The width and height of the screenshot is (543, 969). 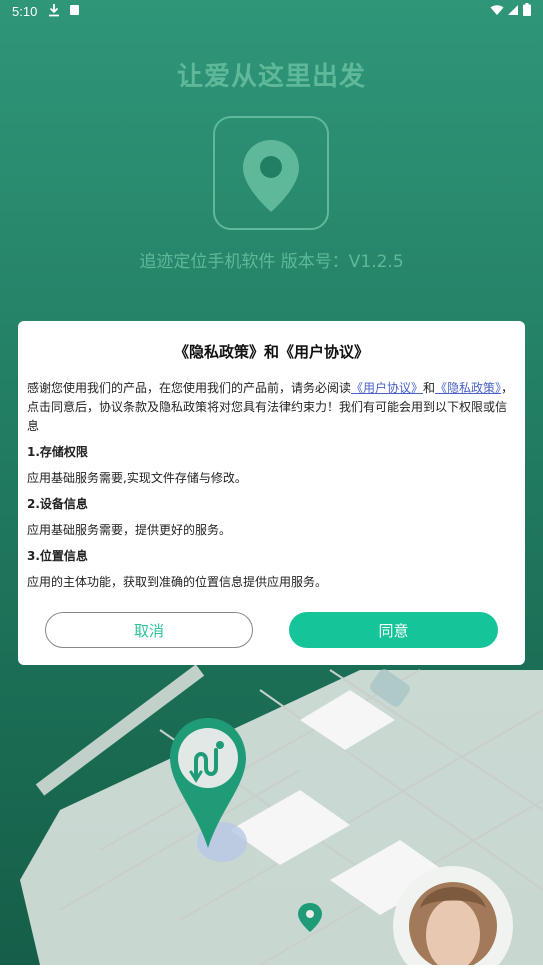 What do you see at coordinates (513, 9) in the screenshot?
I see `signal-icon` at bounding box center [513, 9].